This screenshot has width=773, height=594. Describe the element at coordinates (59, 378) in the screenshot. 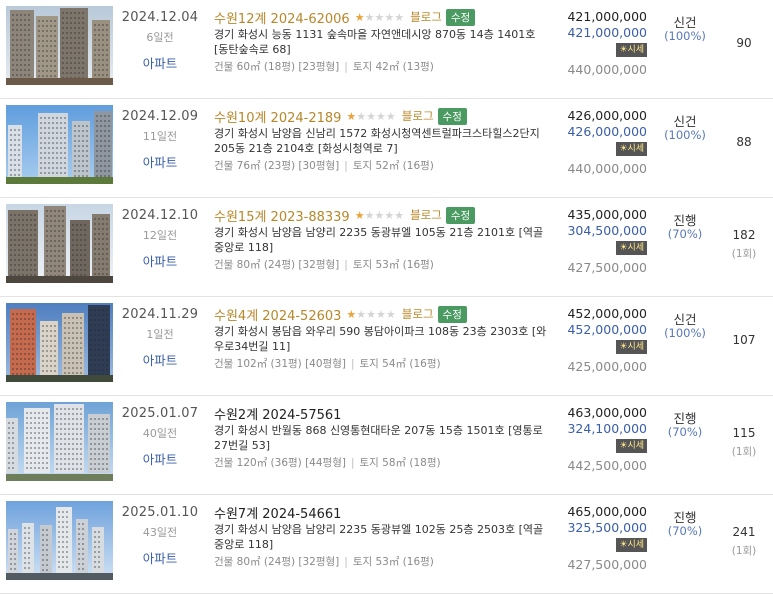

I see `ground` at that location.